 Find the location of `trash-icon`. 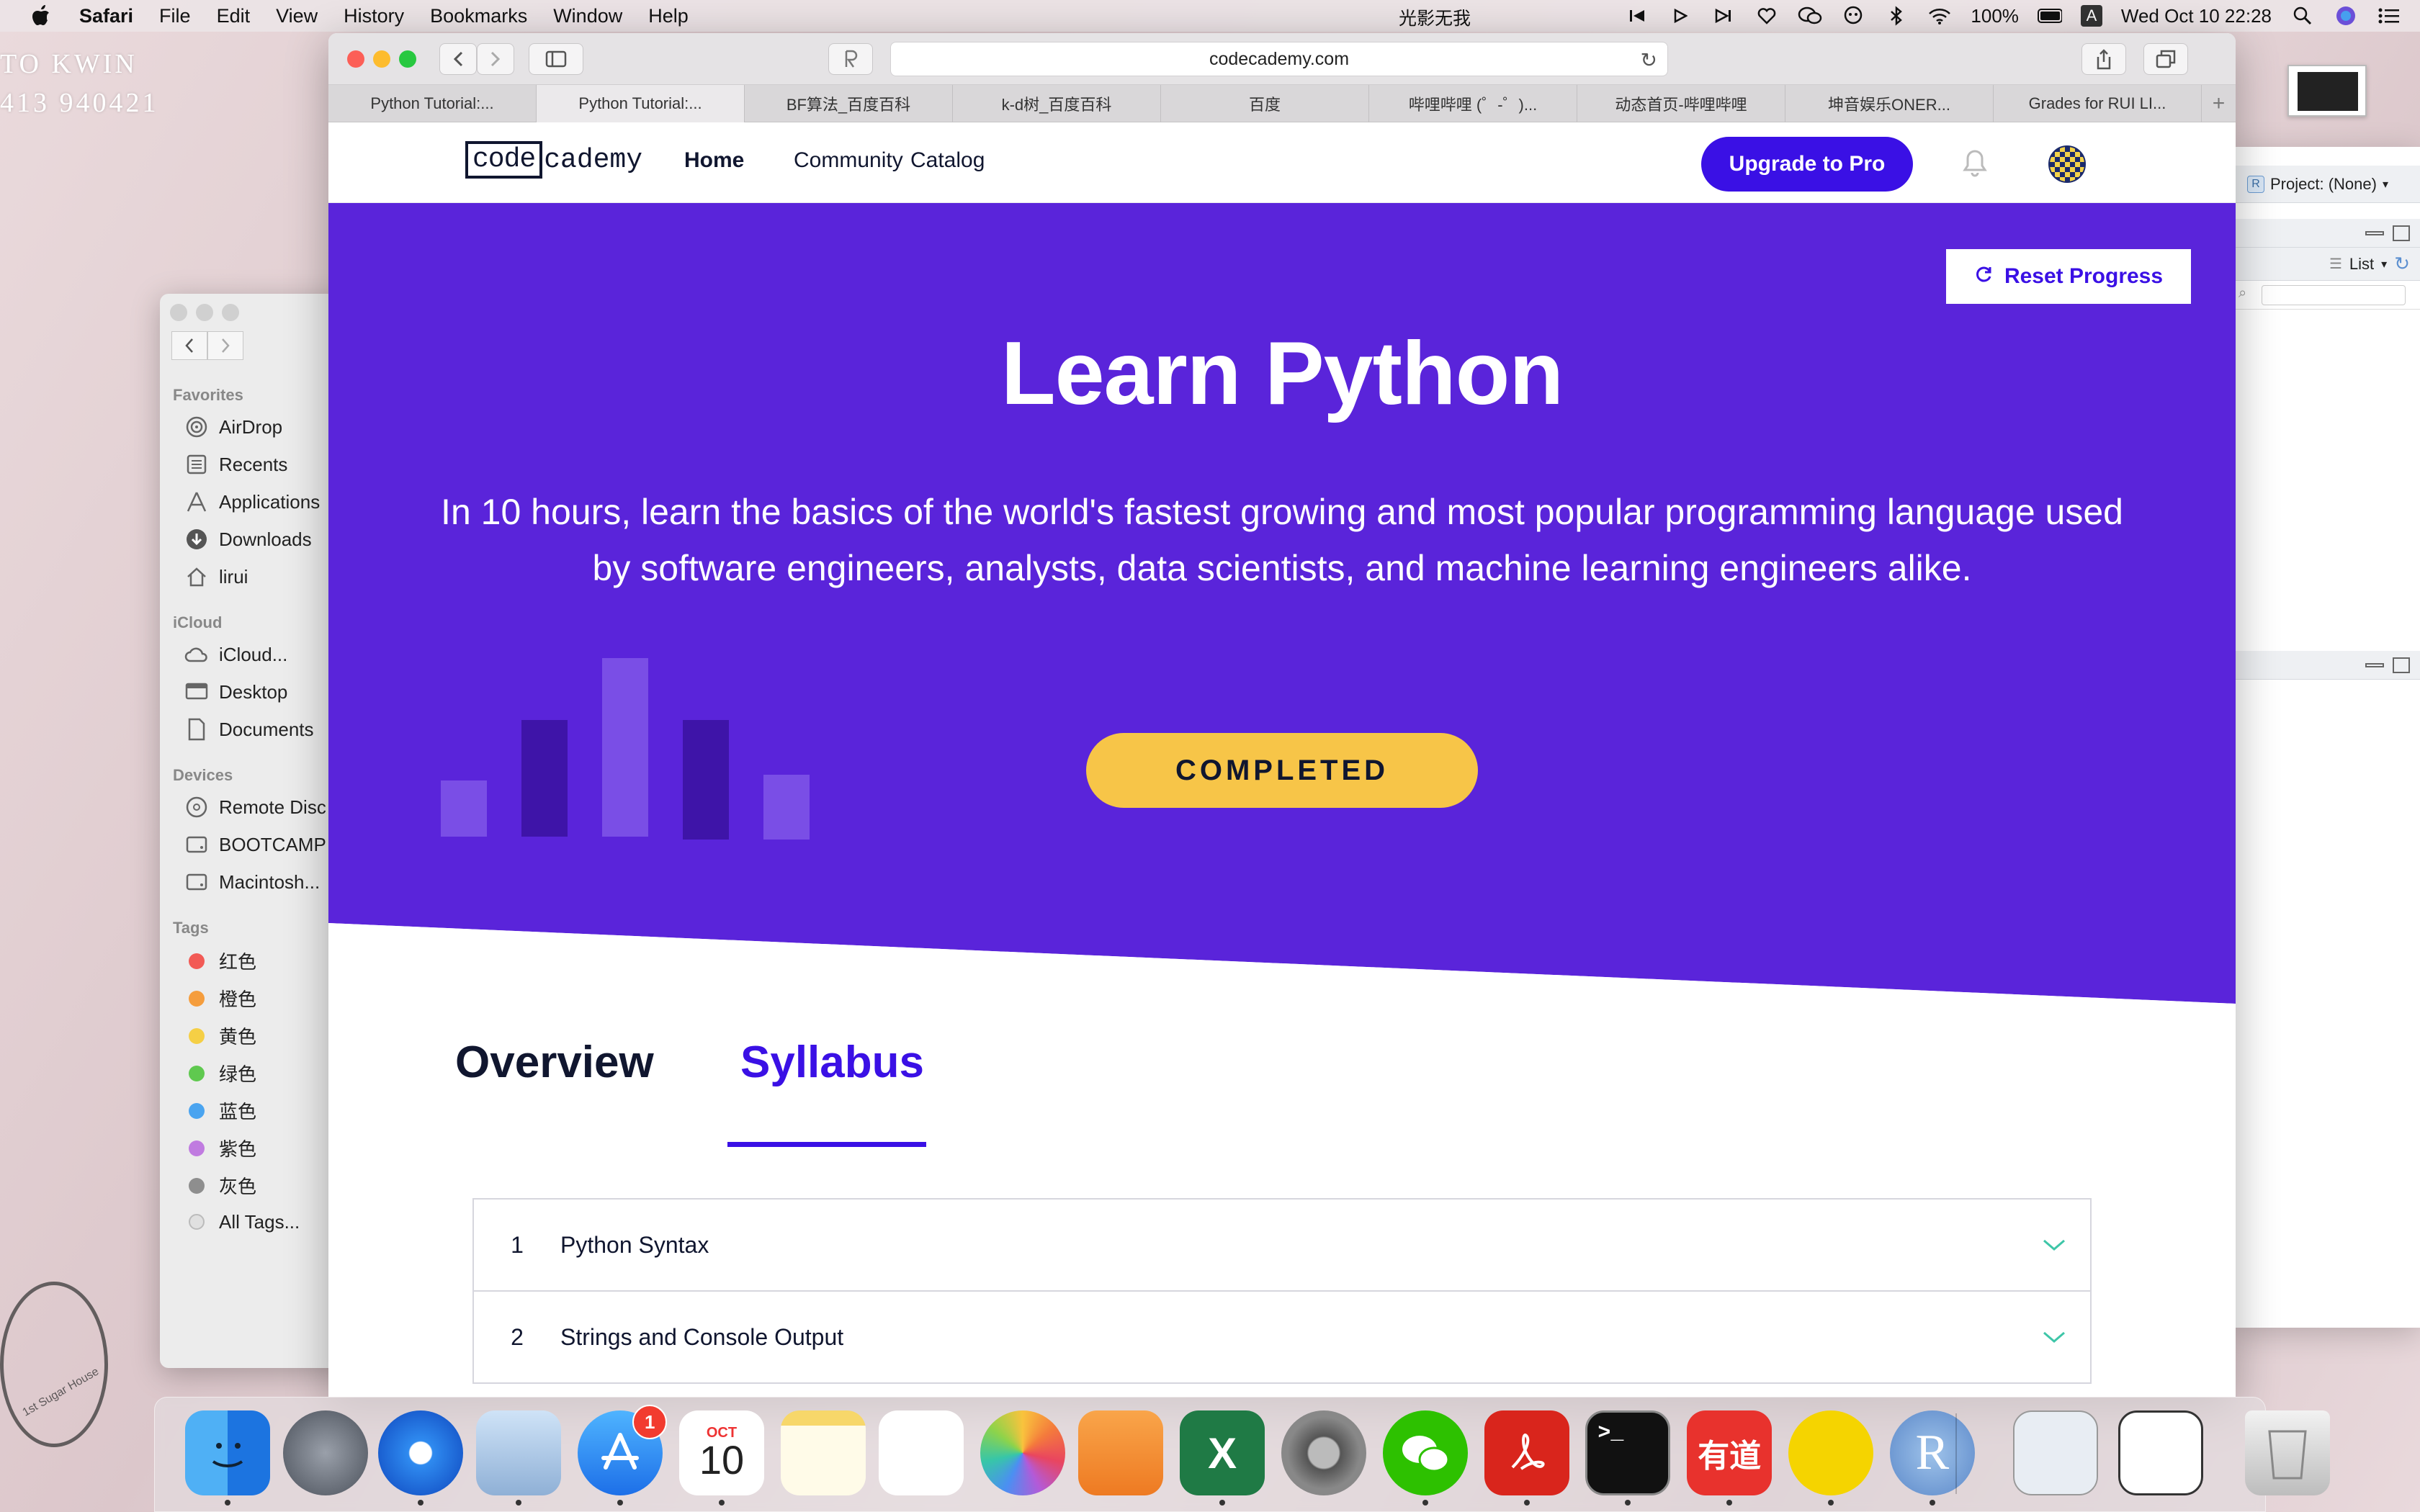

trash-icon is located at coordinates (2287, 1452).